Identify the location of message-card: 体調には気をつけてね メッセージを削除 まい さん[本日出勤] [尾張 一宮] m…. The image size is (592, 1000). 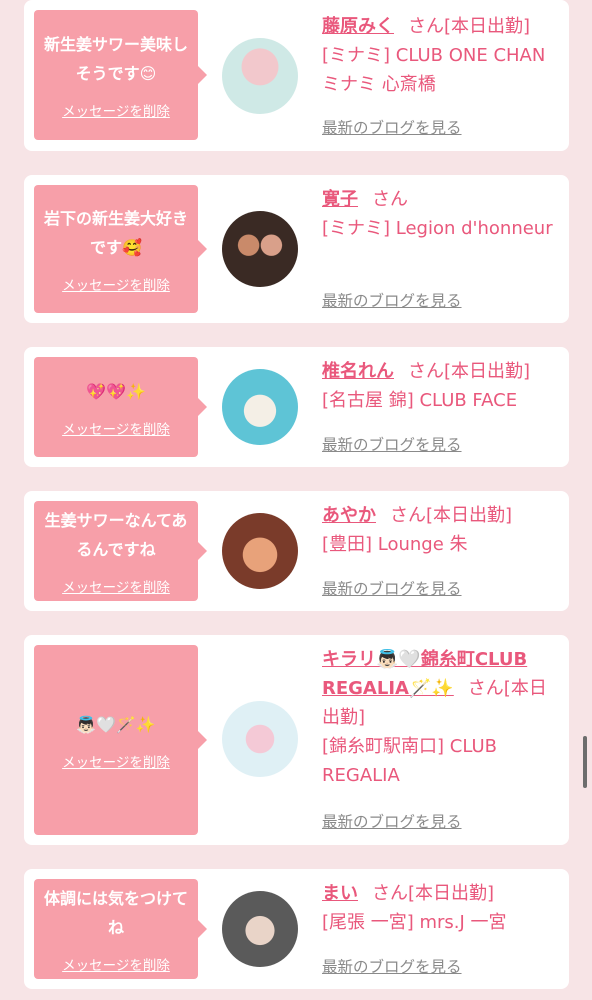
(296, 929).